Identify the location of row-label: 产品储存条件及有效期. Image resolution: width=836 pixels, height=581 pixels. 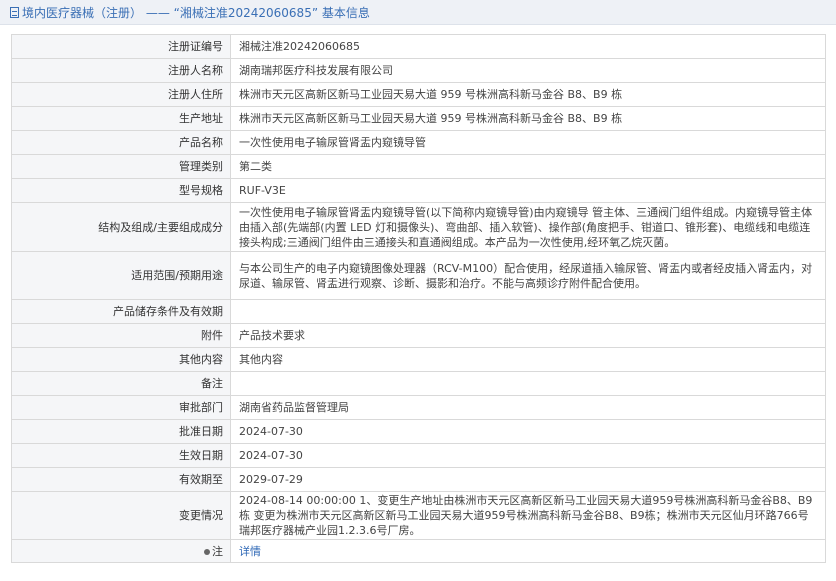
(121, 311).